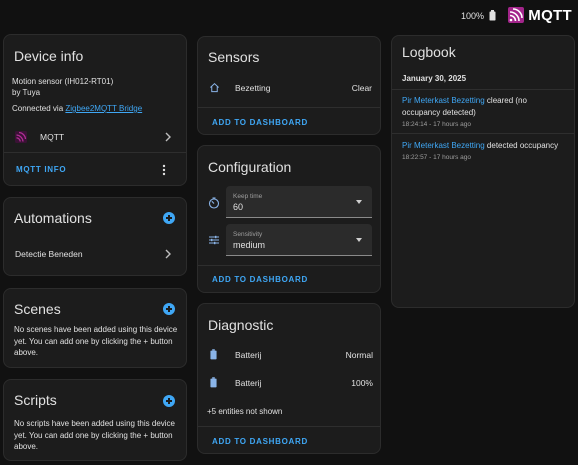  I want to click on keep-time-value: 60, so click(238, 207).